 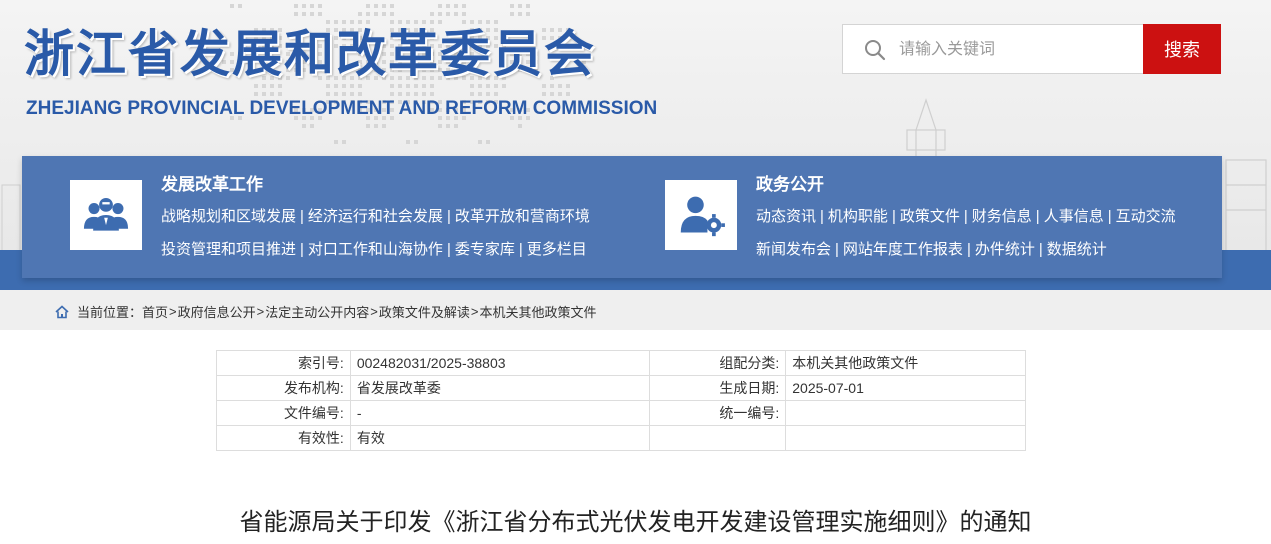 I want to click on nav-link-case-statistics: 办件统计, so click(x=1005, y=249).